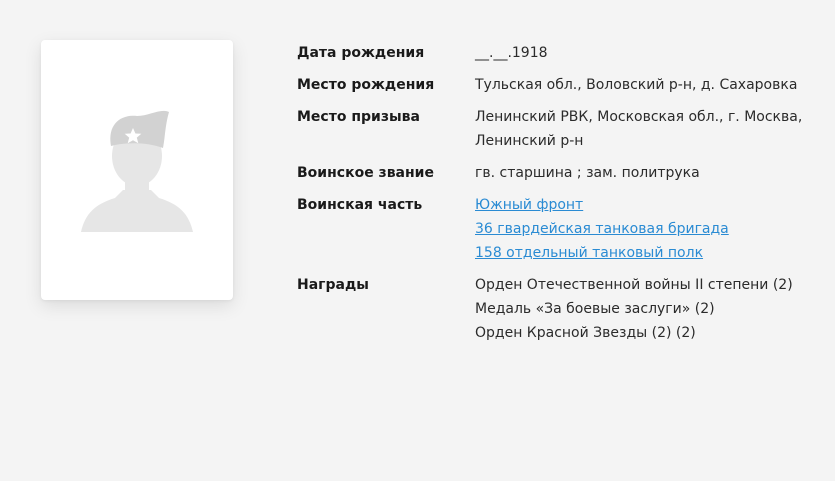 This screenshot has height=481, width=835. Describe the element at coordinates (646, 253) in the screenshot. I see `unit-link-158-tank-regiment: 158 отдельный танковый полк` at that location.